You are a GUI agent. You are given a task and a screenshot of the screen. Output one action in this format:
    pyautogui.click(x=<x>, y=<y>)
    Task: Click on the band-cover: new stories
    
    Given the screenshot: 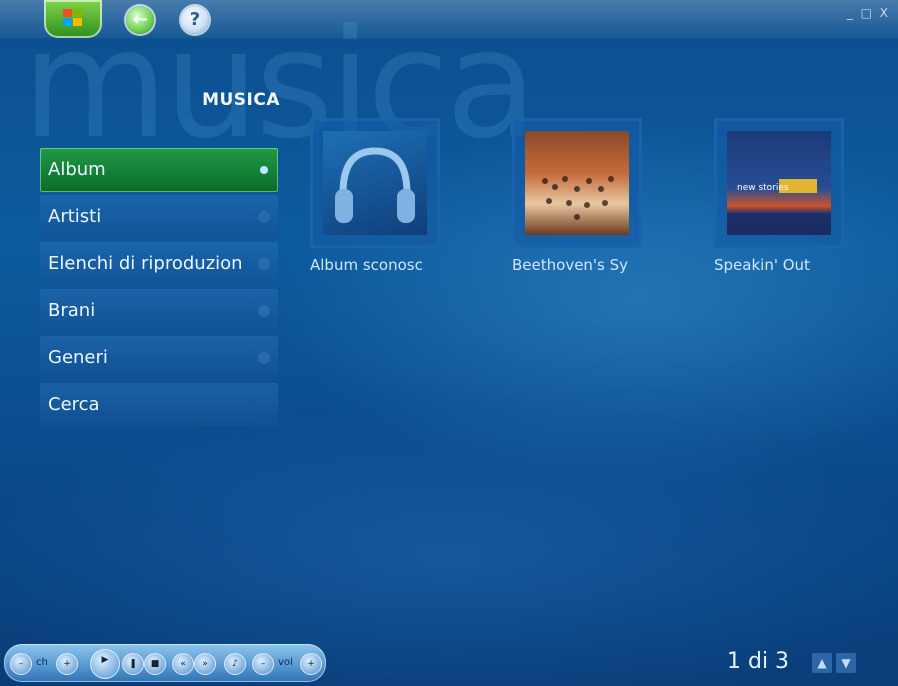 What is the action you would take?
    pyautogui.click(x=779, y=183)
    